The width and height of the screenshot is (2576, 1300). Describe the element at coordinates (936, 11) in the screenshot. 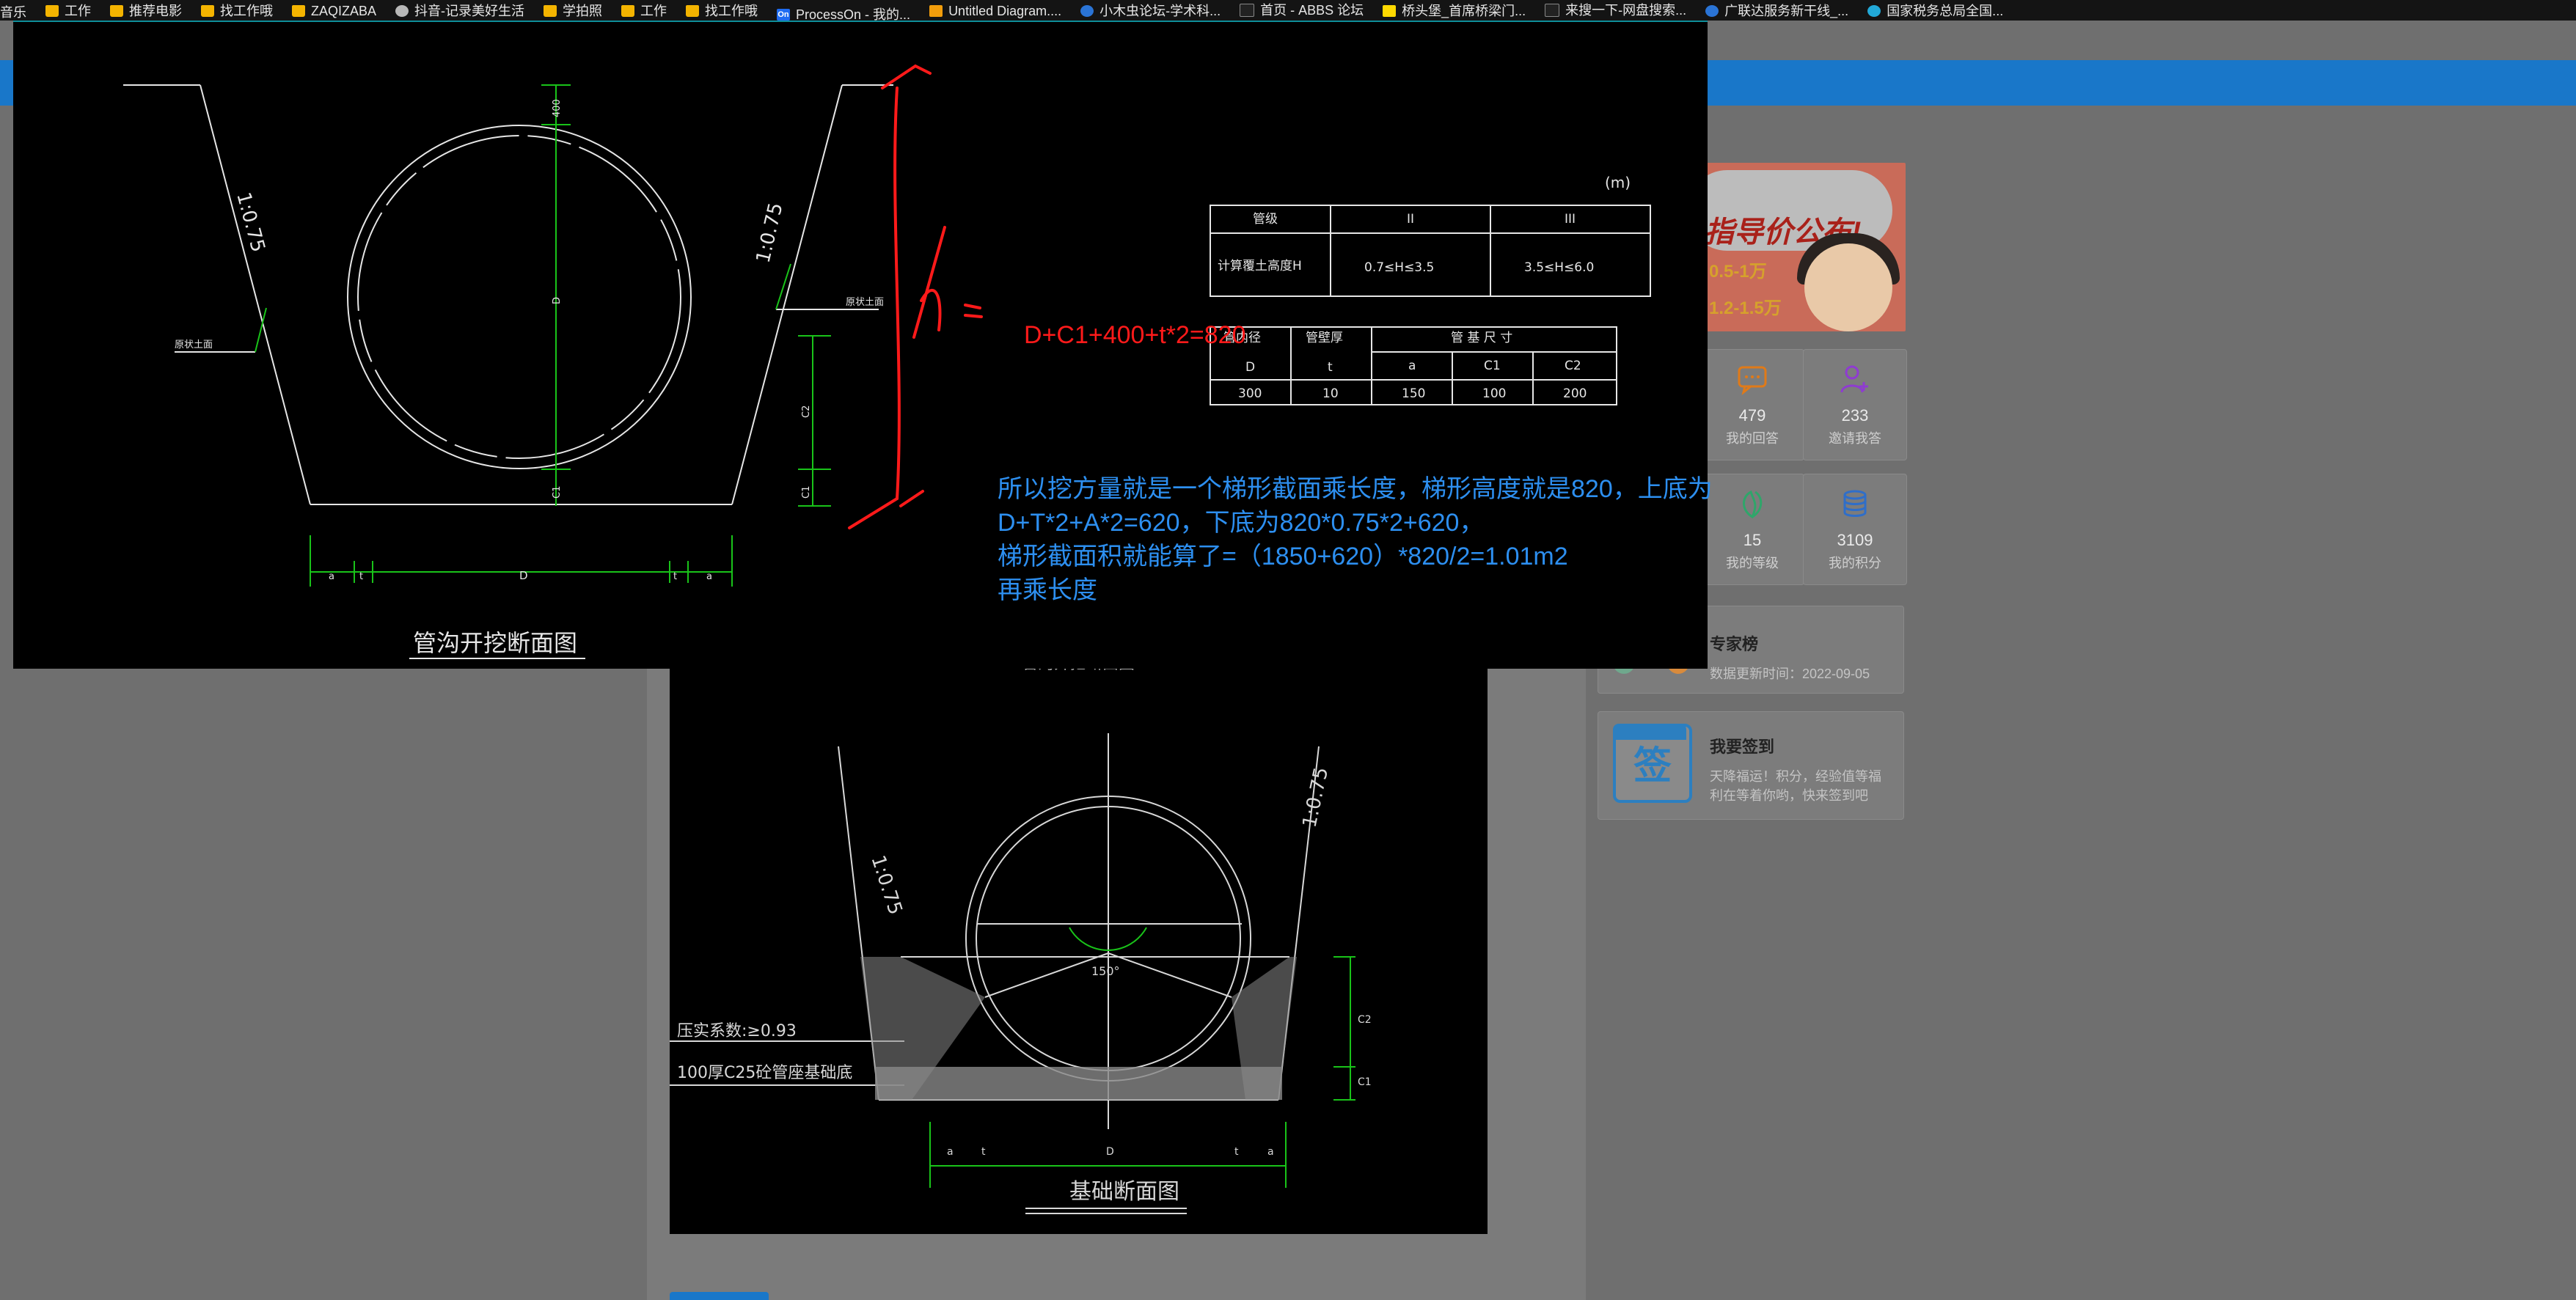

I see `warn-site-icon` at that location.